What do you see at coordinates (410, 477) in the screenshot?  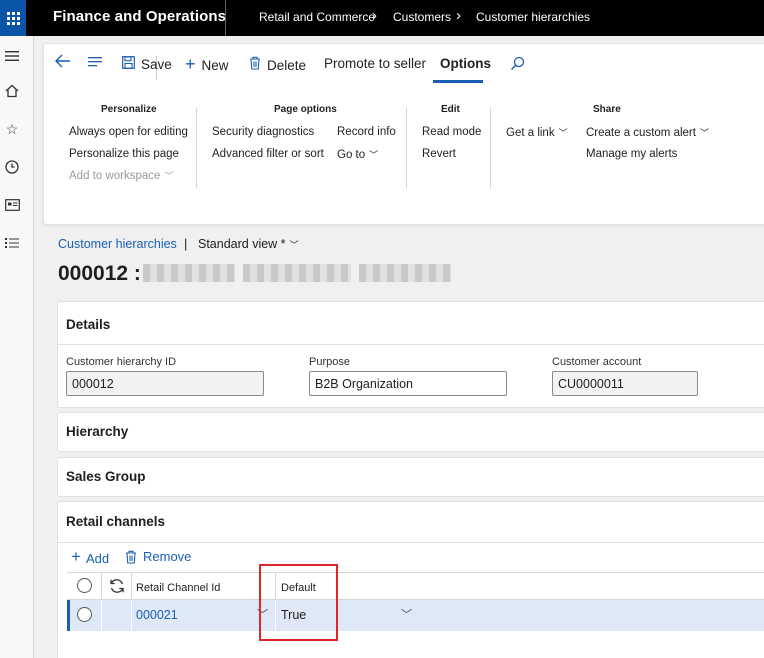 I see `sales-group-section: Sales Group` at bounding box center [410, 477].